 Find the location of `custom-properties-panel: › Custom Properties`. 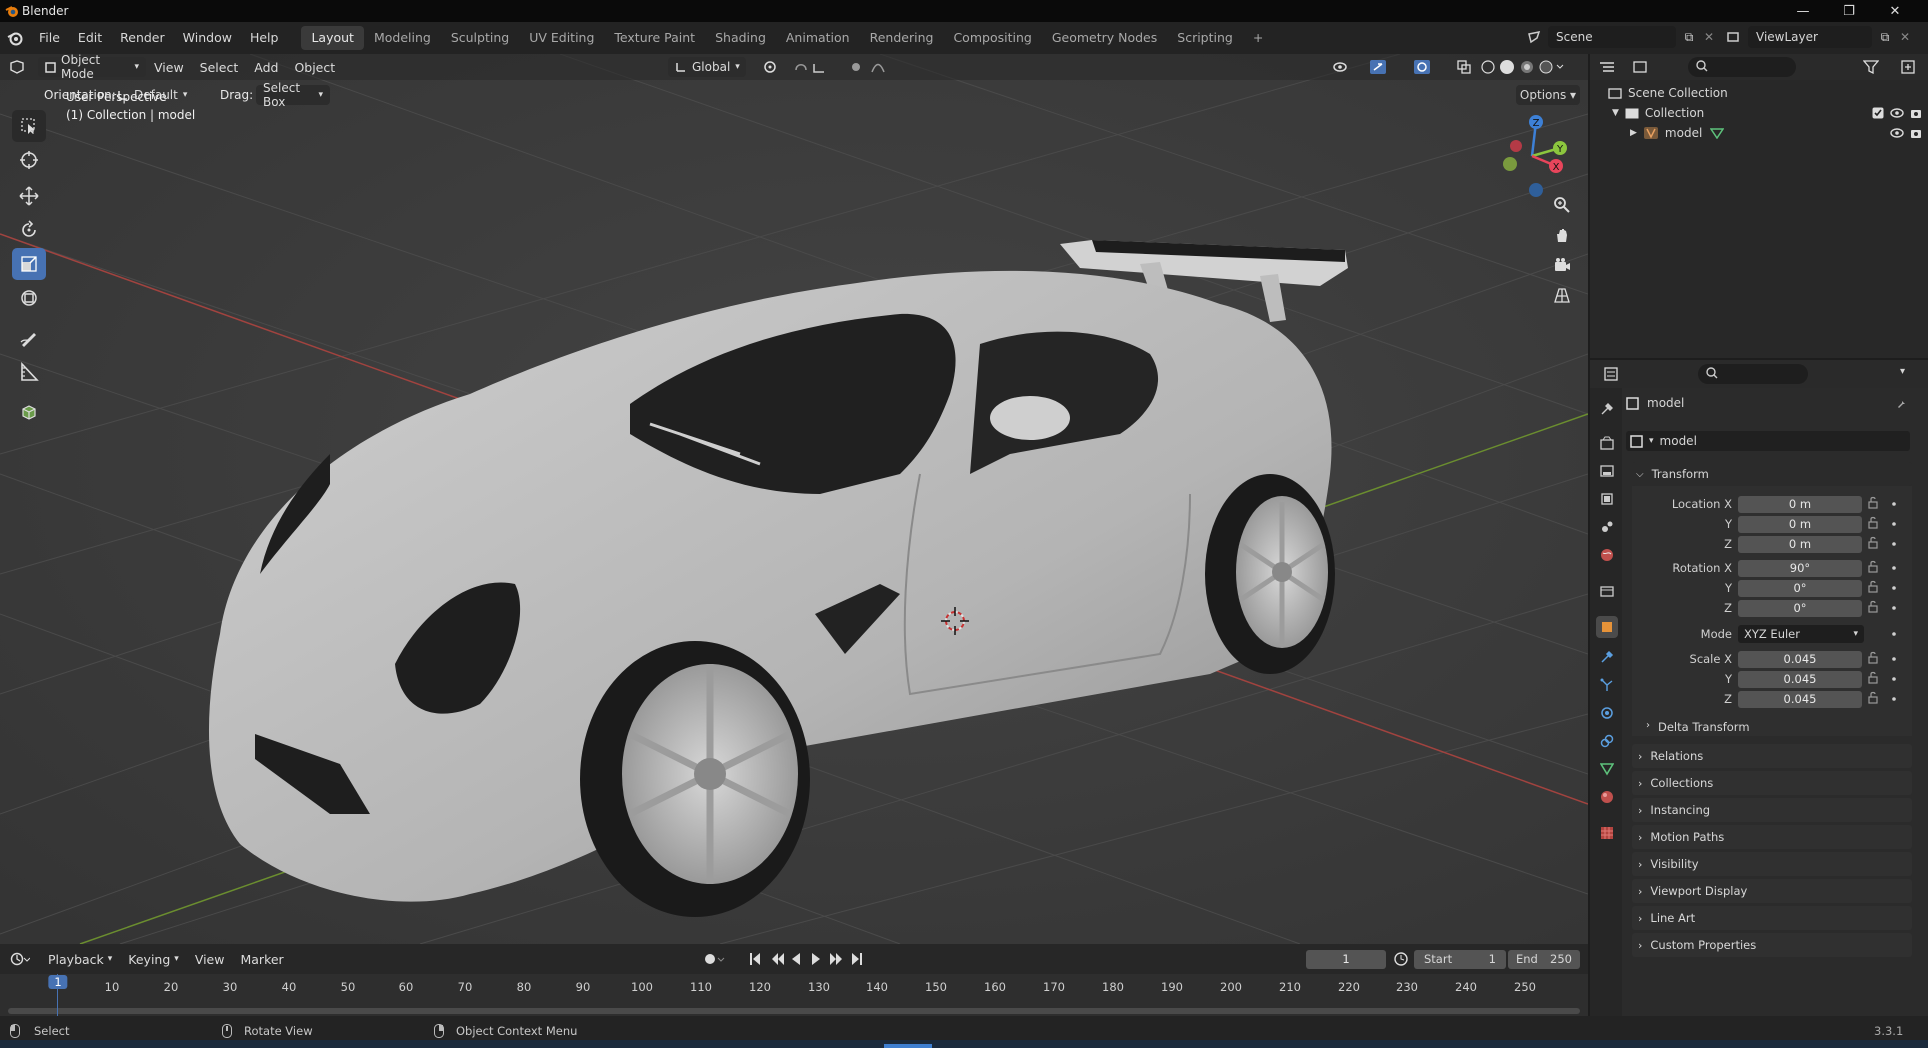

custom-properties-panel: › Custom Properties is located at coordinates (1772, 945).